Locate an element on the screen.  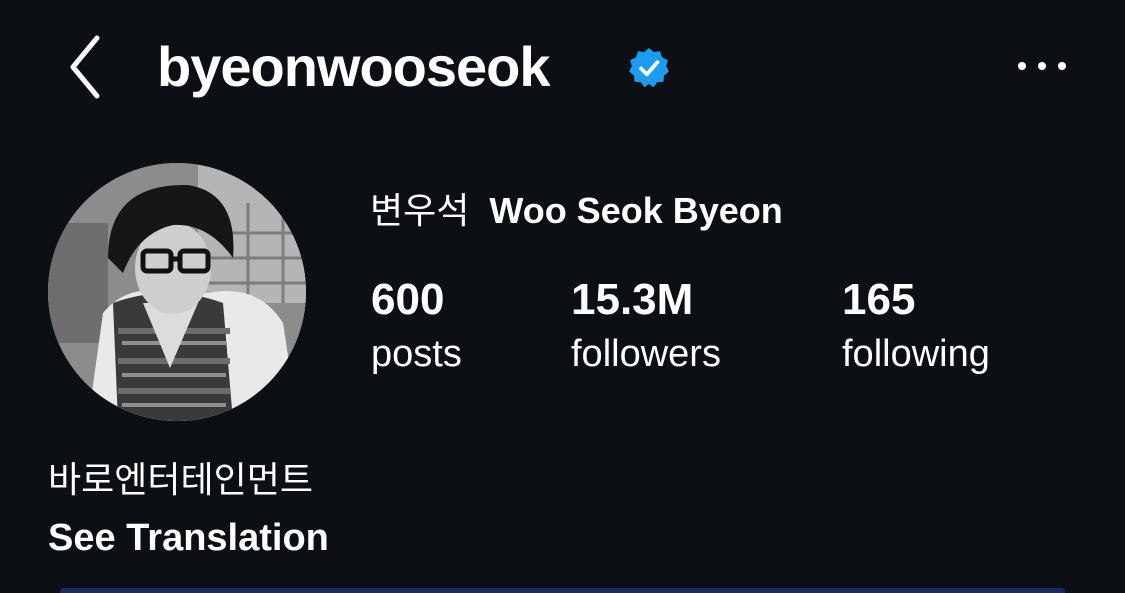
posts-stat: 600 posts is located at coordinates (416, 326).